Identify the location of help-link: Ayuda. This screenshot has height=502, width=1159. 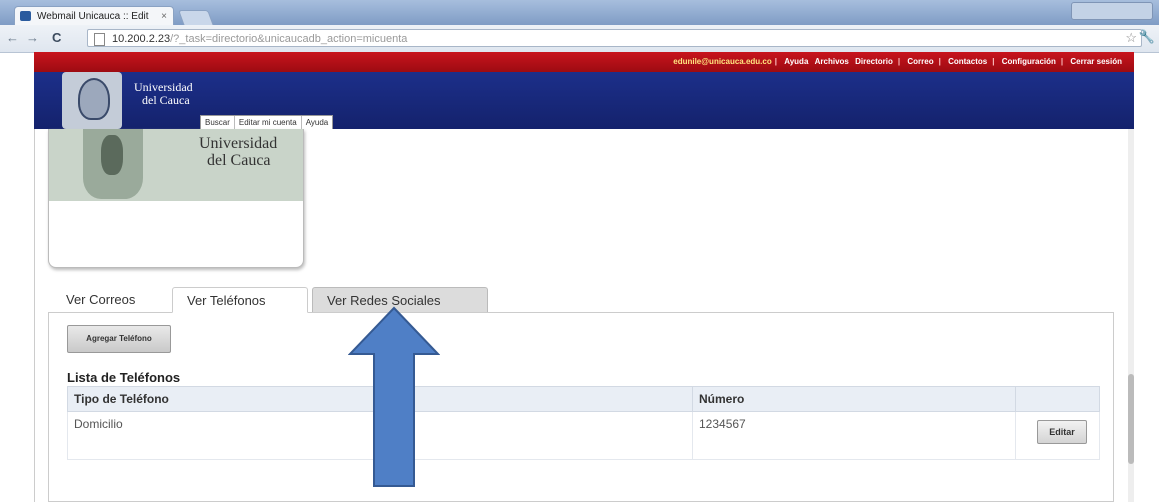
(796, 61).